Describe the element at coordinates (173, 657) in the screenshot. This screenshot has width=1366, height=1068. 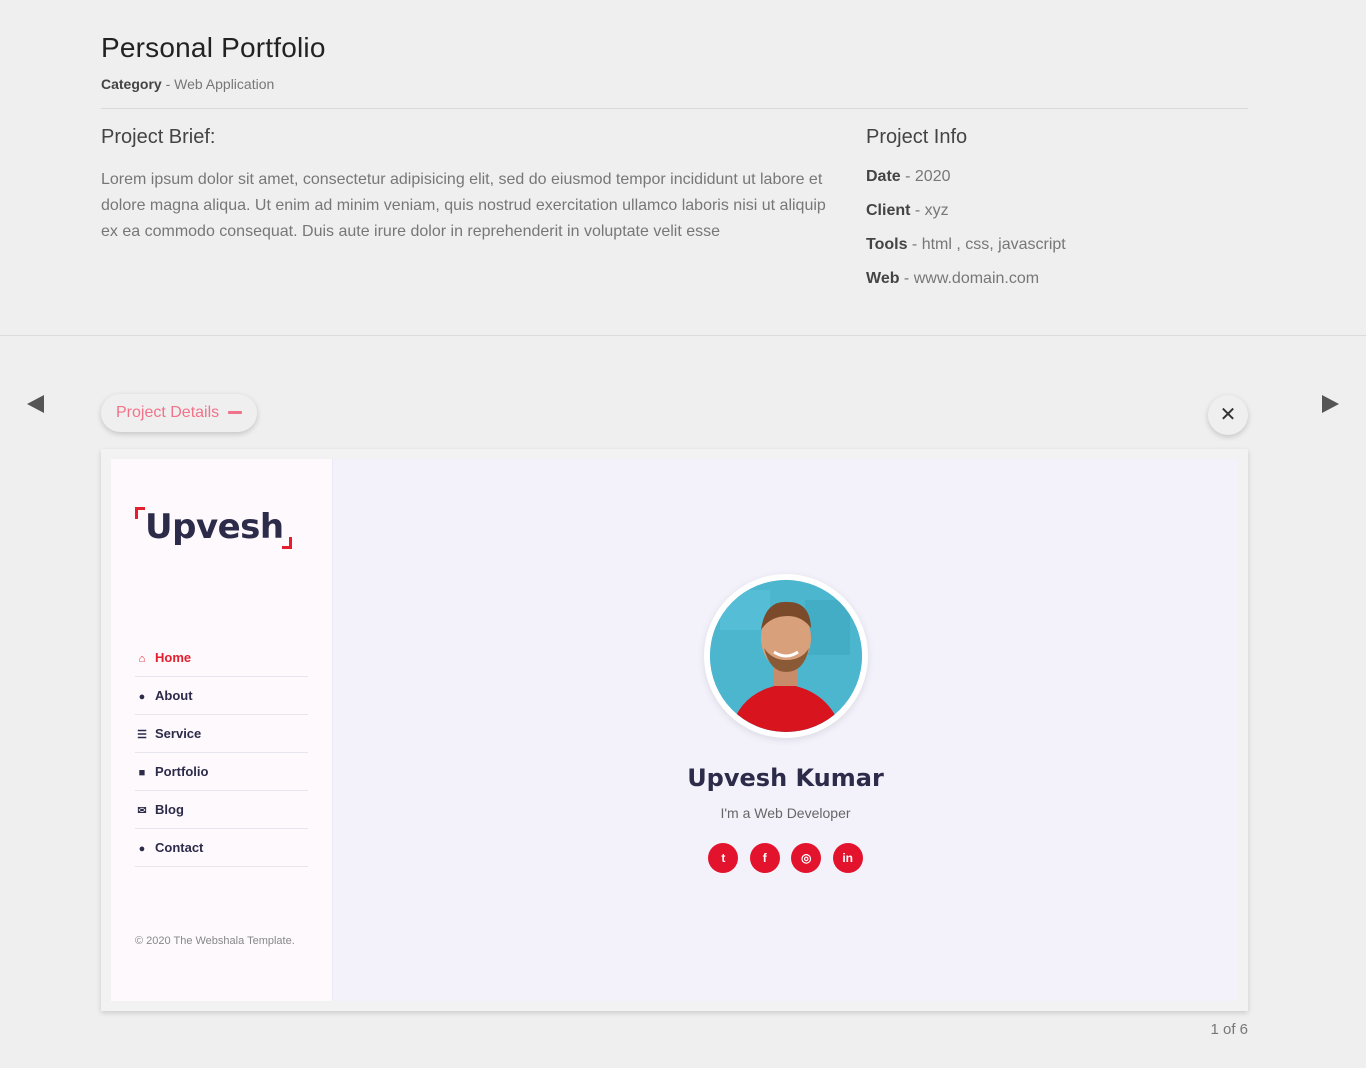
I see `nav-label: Home` at that location.